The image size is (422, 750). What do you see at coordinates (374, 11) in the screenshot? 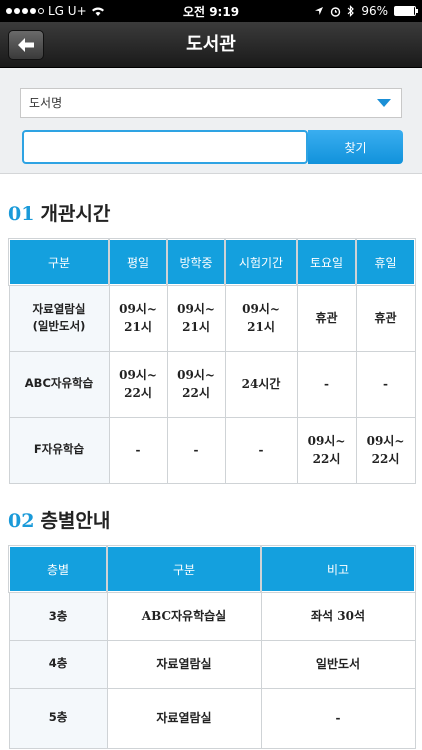
I see `battery-percent: 96%` at bounding box center [374, 11].